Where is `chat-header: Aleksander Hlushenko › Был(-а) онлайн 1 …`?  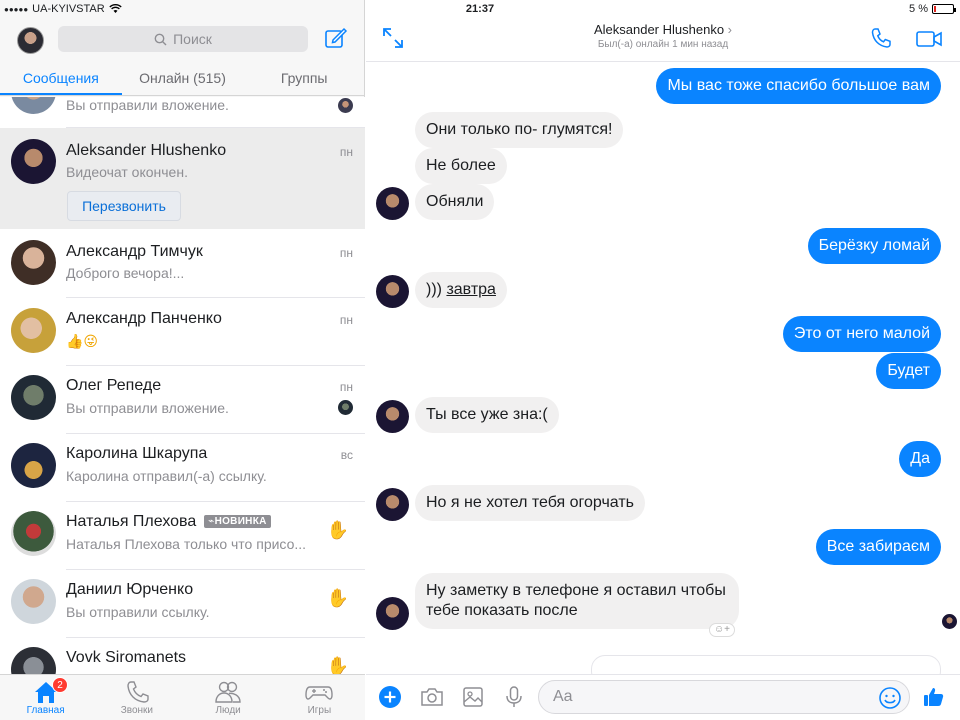 chat-header: Aleksander Hlushenko › Был(-а) онлайн 1 … is located at coordinates (663, 40).